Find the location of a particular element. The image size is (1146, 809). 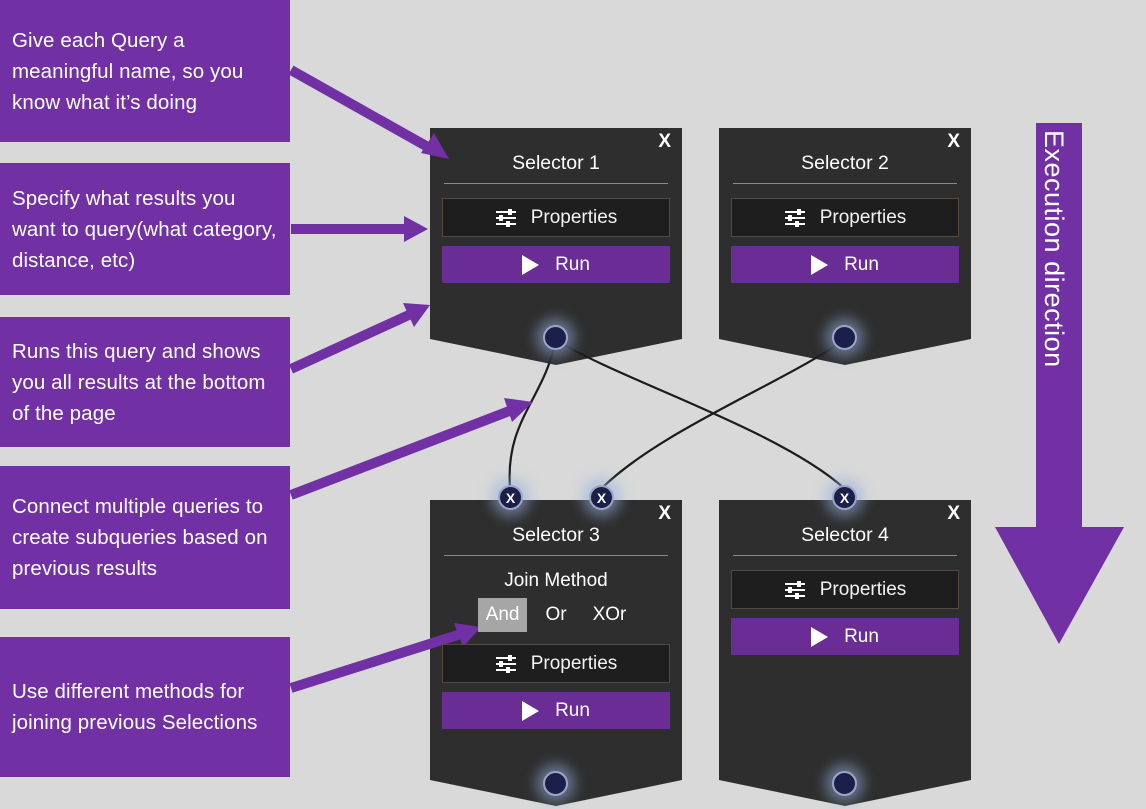

wire-s2-to-s3b is located at coordinates (723, 414).